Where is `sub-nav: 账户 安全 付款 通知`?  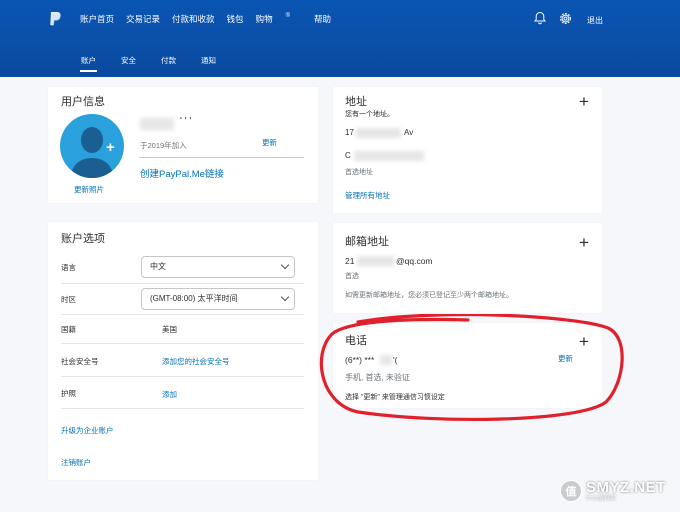
sub-nav: 账户 安全 付款 通知 is located at coordinates (161, 60).